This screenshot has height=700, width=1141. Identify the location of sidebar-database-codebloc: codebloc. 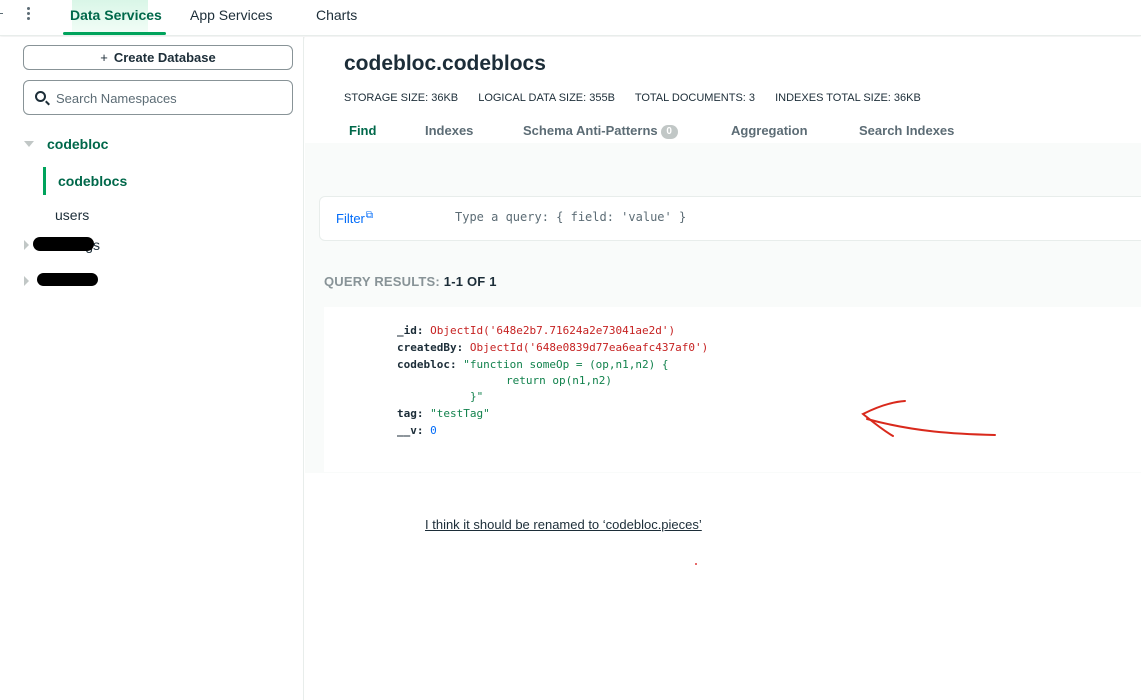
(77, 144).